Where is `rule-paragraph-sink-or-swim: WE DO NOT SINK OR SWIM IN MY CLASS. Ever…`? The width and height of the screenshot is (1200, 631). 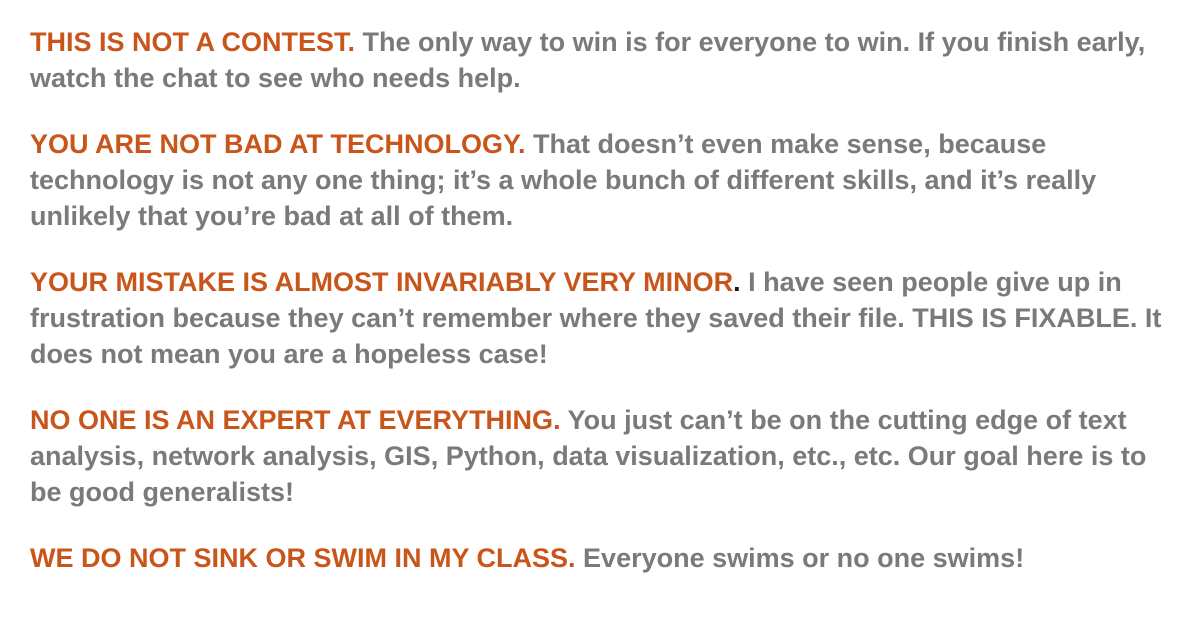
rule-paragraph-sink-or-swim: WE DO NOT SINK OR SWIM IN MY CLASS. Ever… is located at coordinates (605, 558).